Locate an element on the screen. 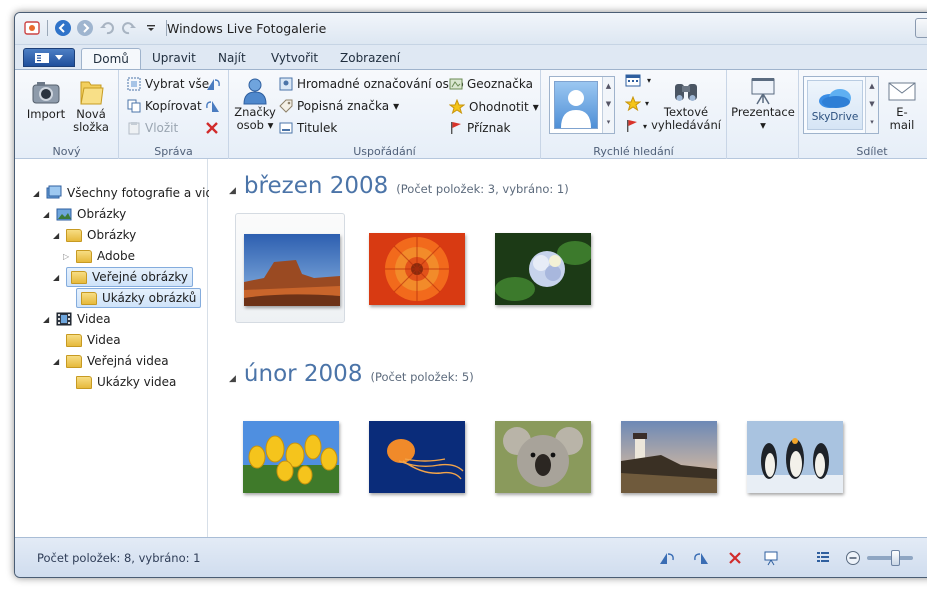 The height and width of the screenshot is (594, 927). star-filter-icon is located at coordinates (633, 103).